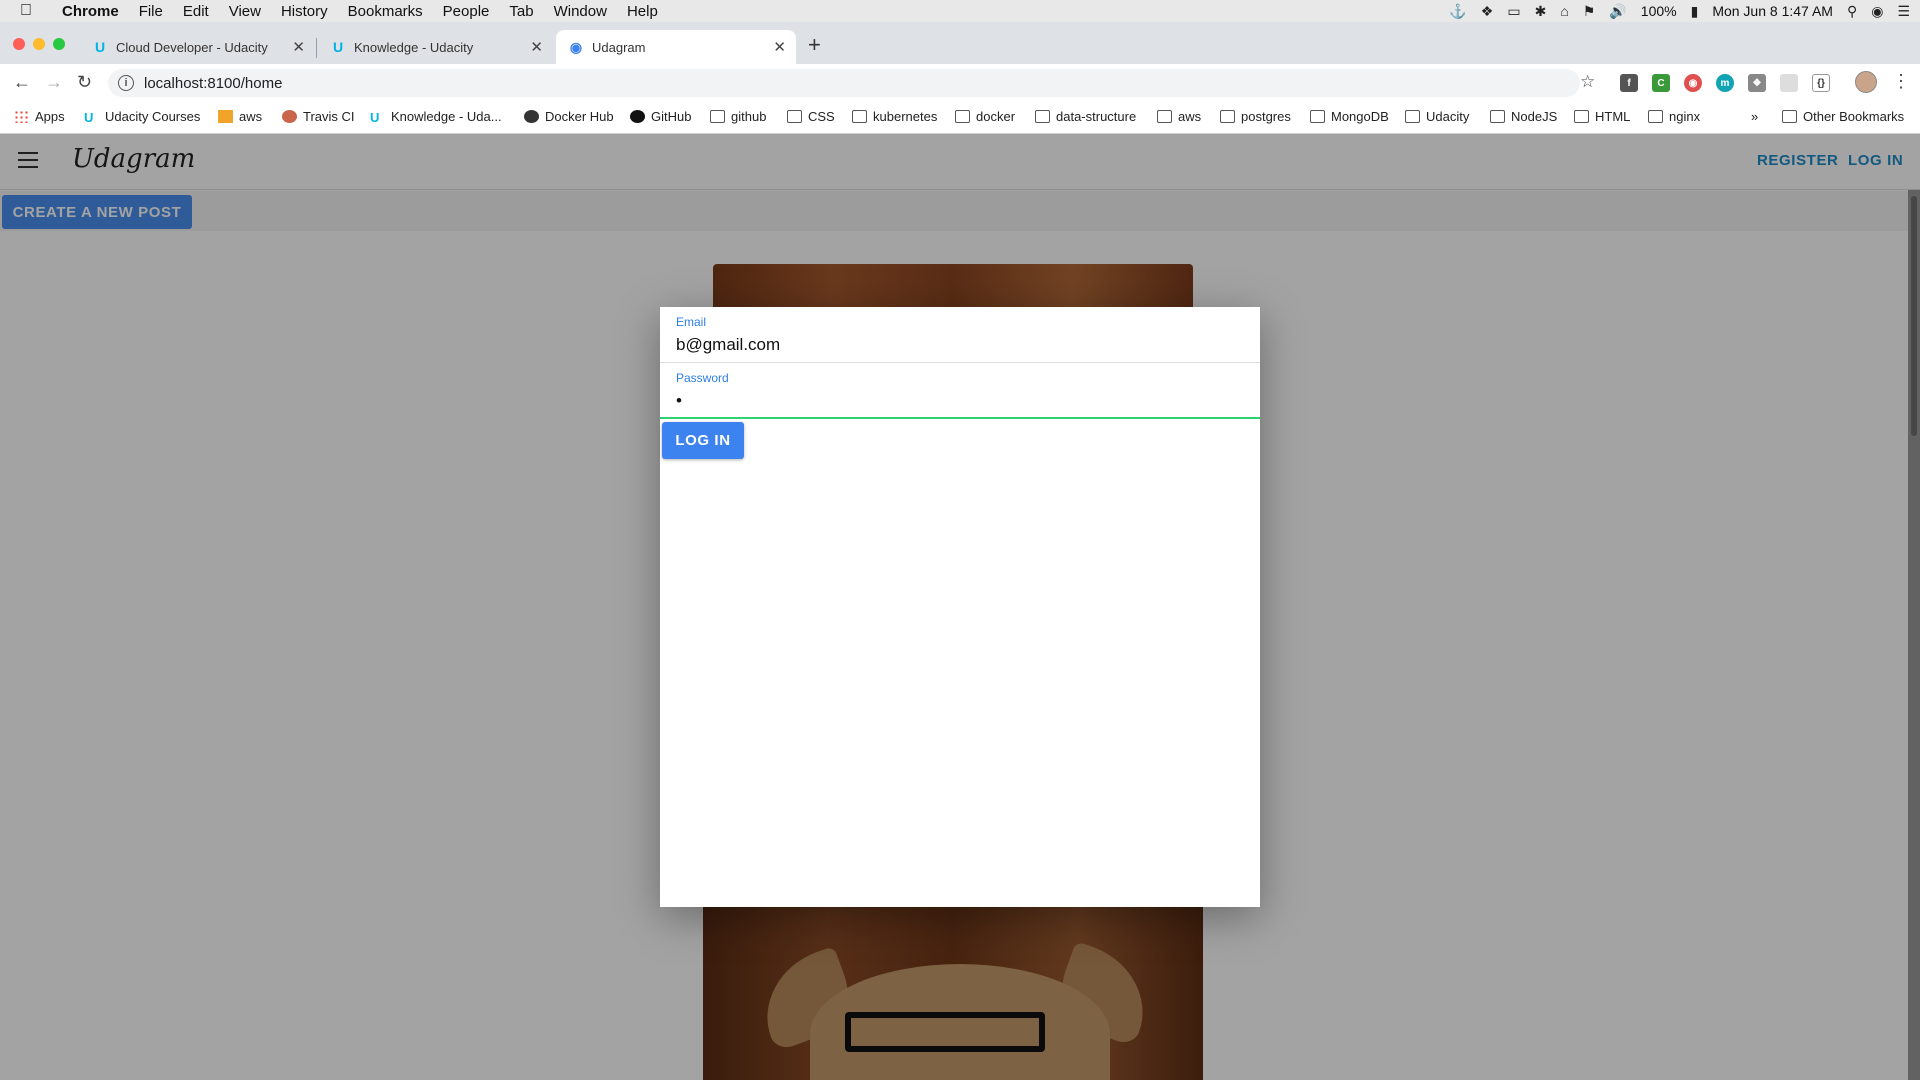 The image size is (1920, 1080). What do you see at coordinates (142, 117) in the screenshot?
I see `bookmark-udacity-courses: U Udacity Courses` at bounding box center [142, 117].